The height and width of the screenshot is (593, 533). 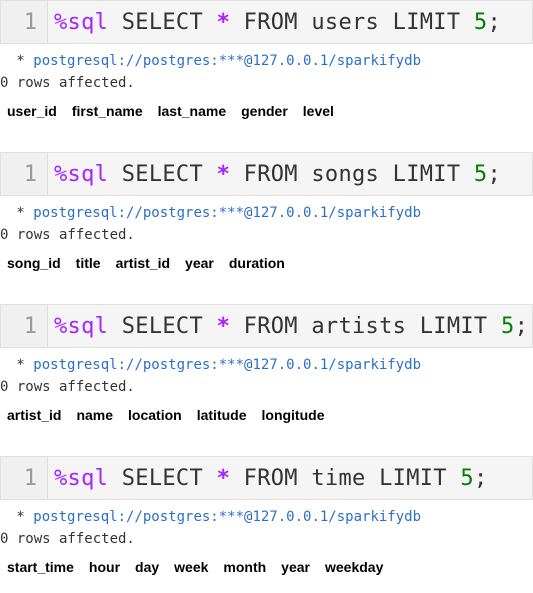 I want to click on column-header: start_time, so click(x=40, y=567).